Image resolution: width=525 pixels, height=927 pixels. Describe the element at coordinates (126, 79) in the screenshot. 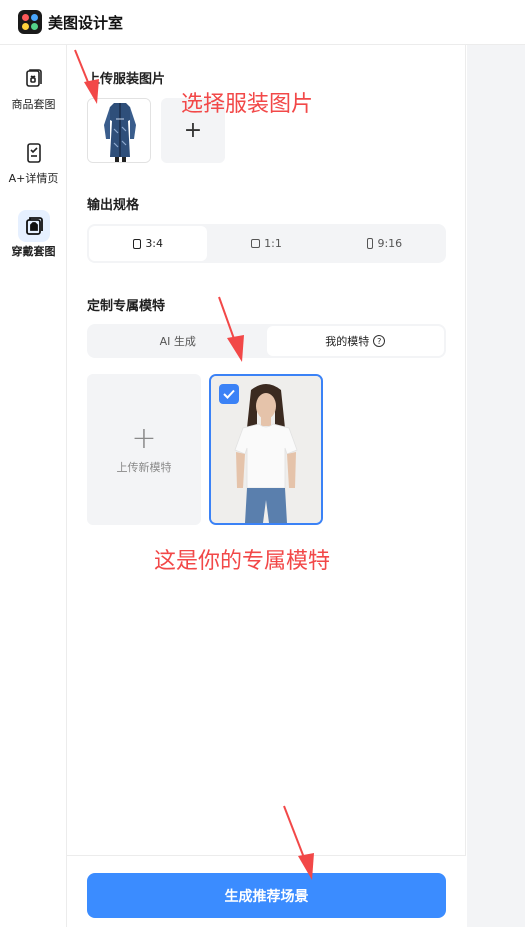

I see `upload-garment-title: 上传服装图片` at that location.